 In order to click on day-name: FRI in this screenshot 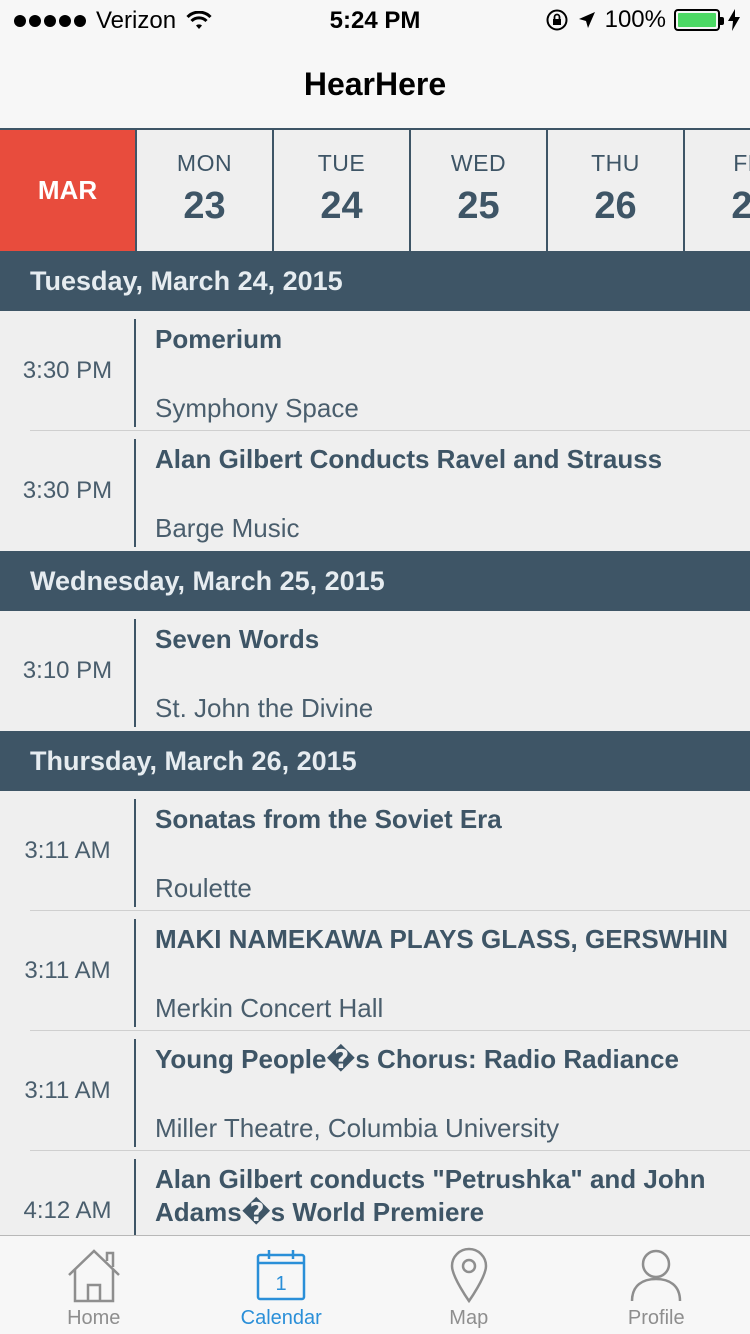, I will do `click(741, 163)`.